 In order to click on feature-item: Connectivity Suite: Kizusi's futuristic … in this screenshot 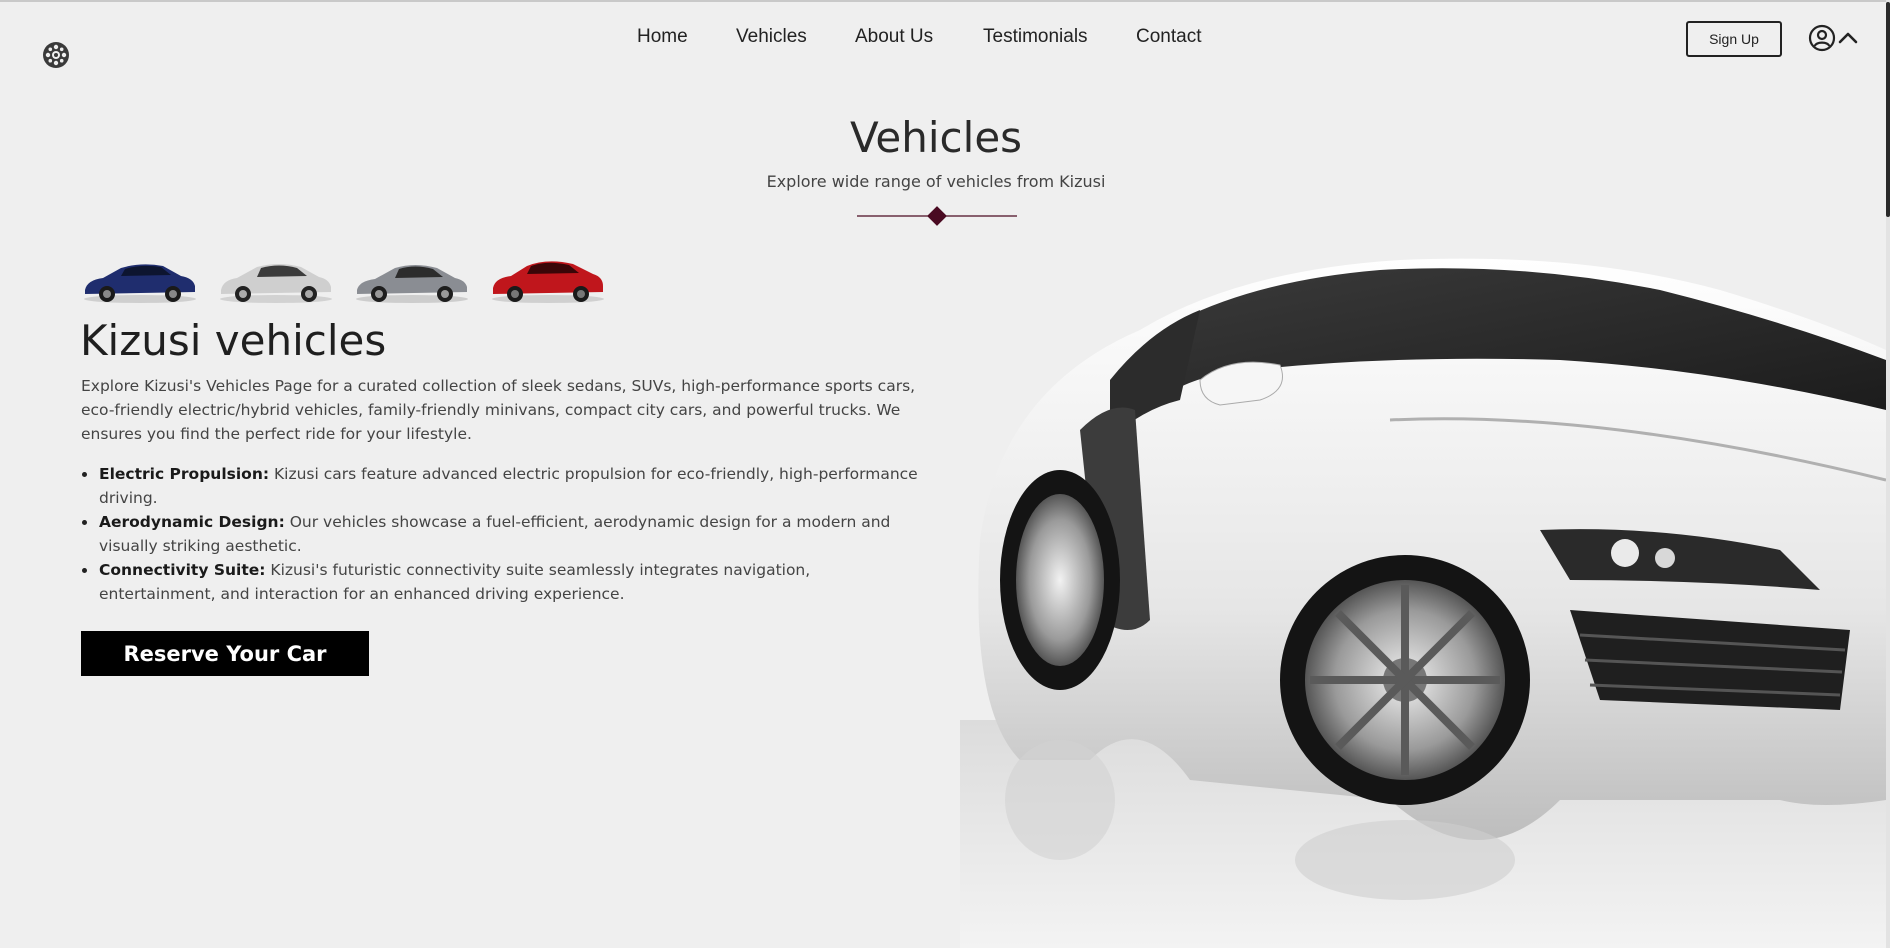, I will do `click(506, 582)`.